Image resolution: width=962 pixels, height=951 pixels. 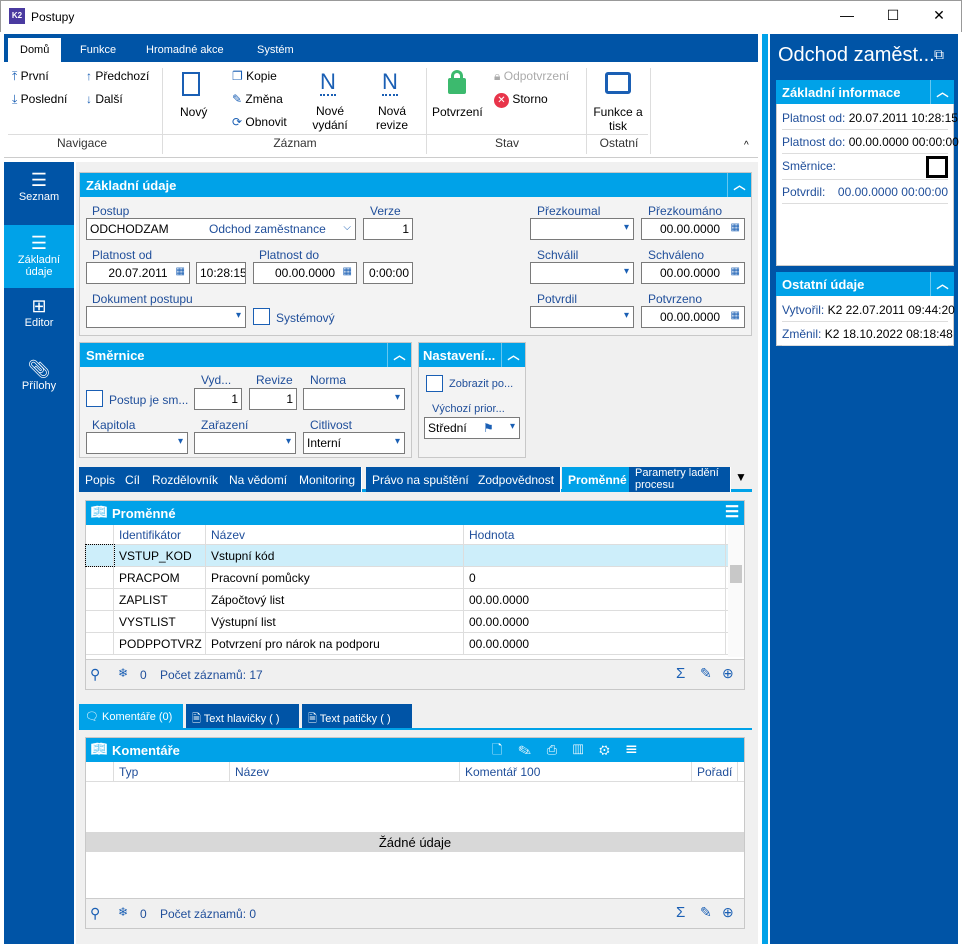 I want to click on new-button: Nový, so click(x=193, y=112).